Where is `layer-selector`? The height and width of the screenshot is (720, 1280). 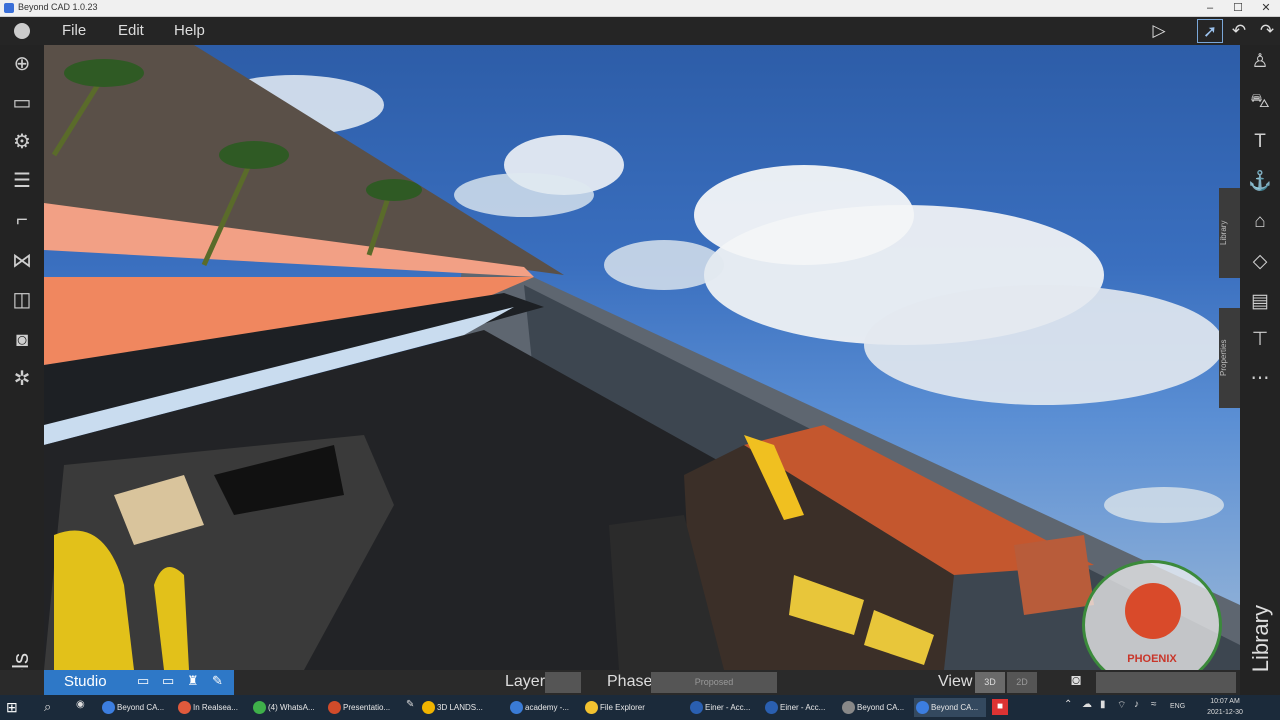
layer-selector is located at coordinates (563, 682).